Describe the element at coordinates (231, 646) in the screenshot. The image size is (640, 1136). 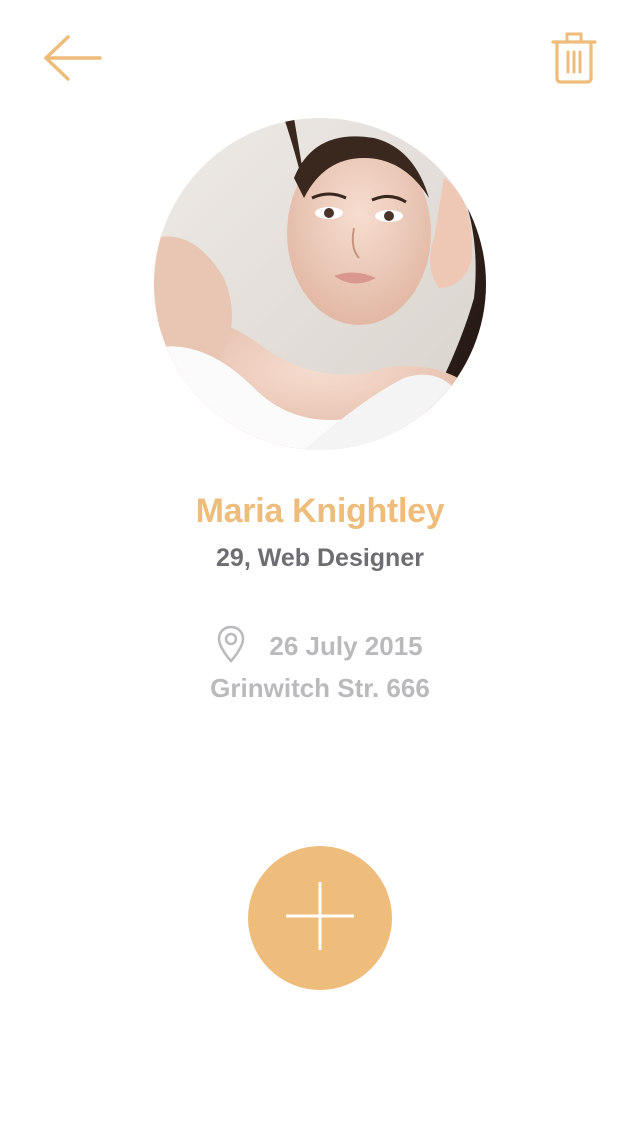
I see `location-pin-icon` at that location.